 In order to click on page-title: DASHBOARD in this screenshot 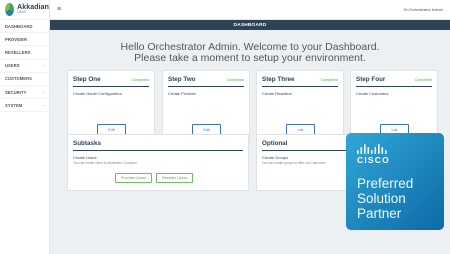, I will do `click(250, 25)`.